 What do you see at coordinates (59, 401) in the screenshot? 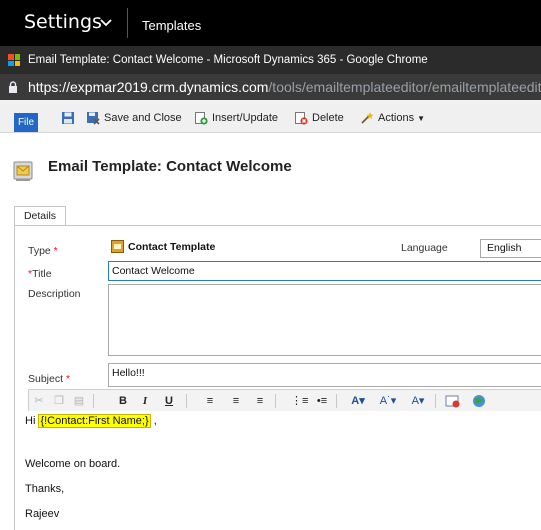
I see `copy-icon: ❐` at bounding box center [59, 401].